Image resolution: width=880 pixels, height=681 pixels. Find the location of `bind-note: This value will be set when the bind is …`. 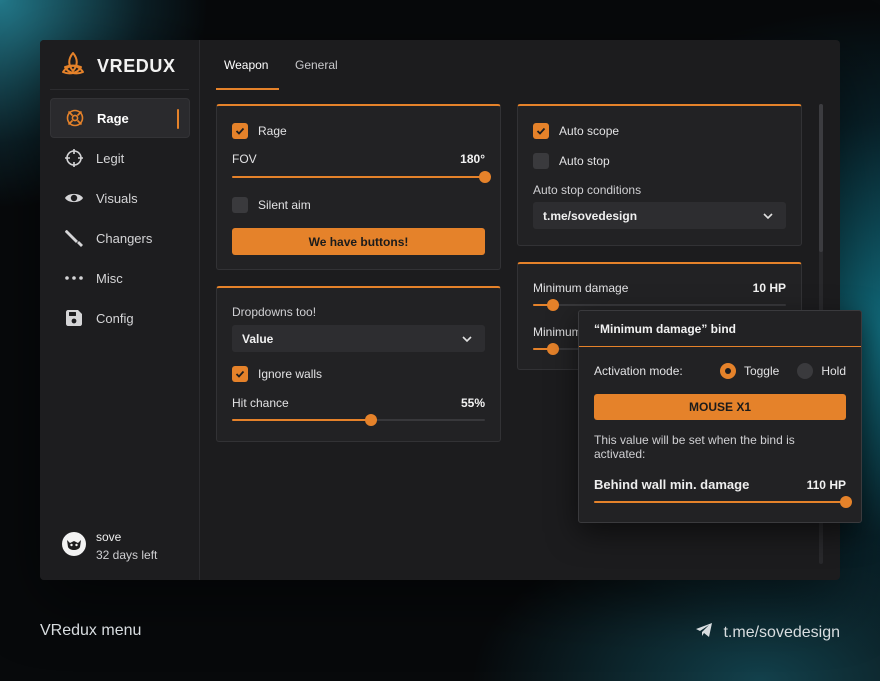

bind-note: This value will be set when the bind is … is located at coordinates (694, 447).